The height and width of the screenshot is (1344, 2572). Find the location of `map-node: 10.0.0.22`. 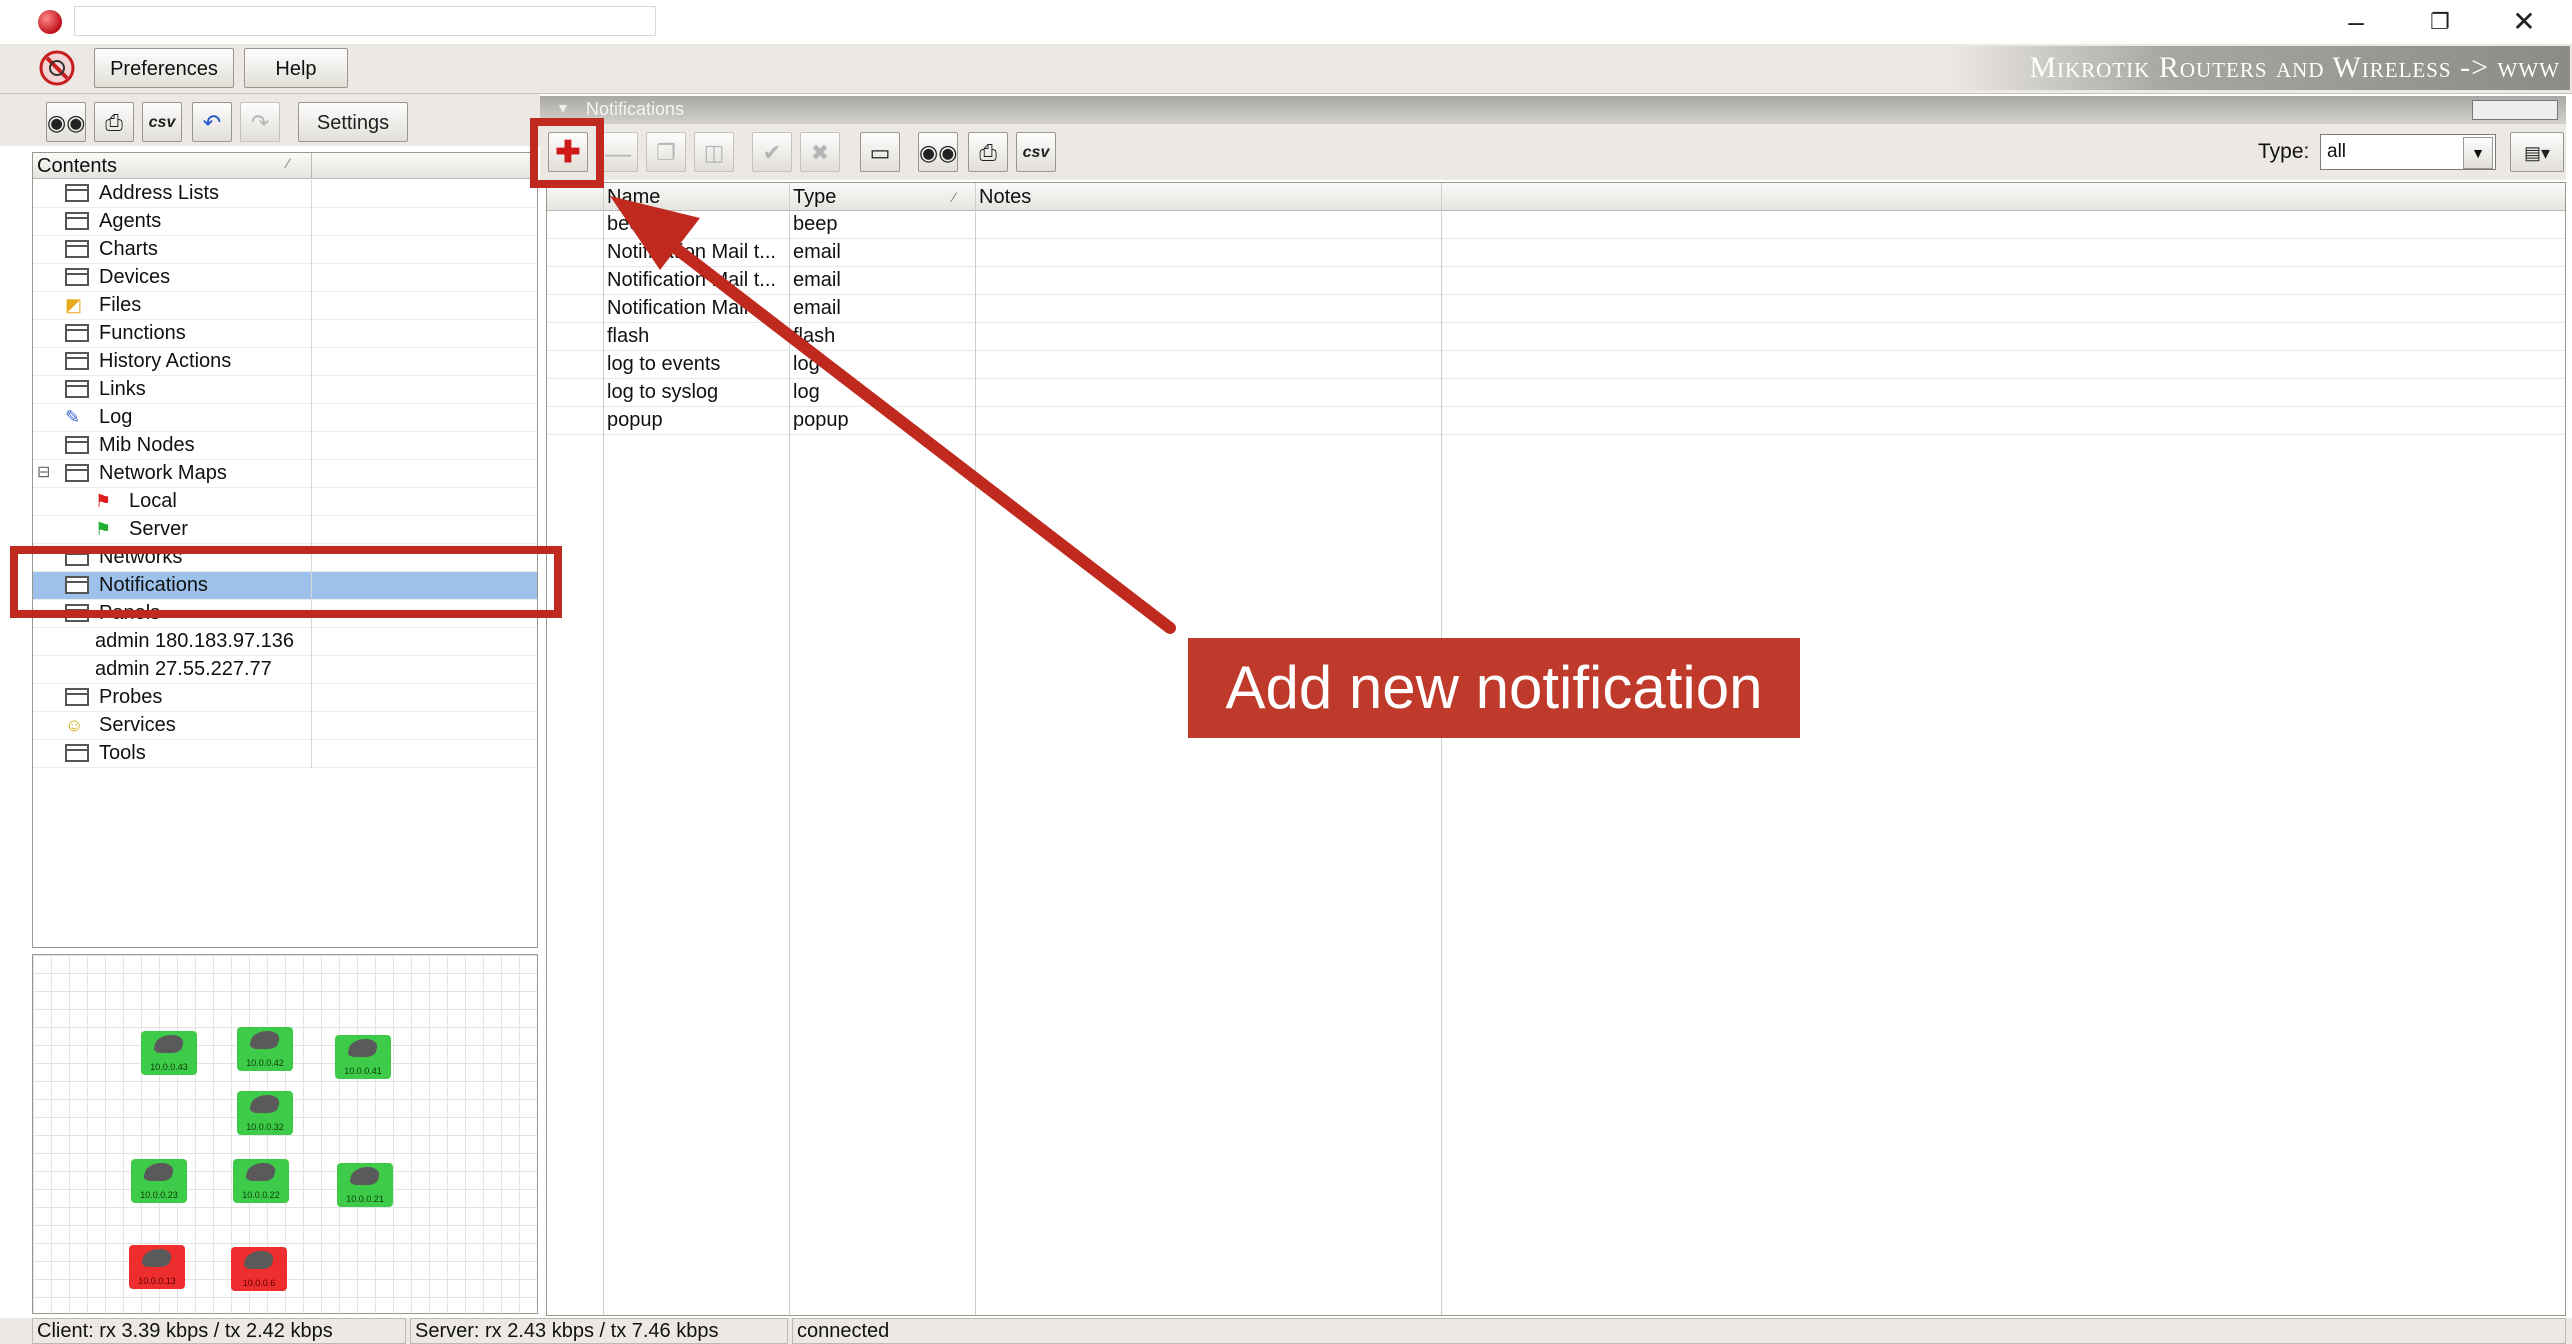

map-node: 10.0.0.22 is located at coordinates (261, 1181).